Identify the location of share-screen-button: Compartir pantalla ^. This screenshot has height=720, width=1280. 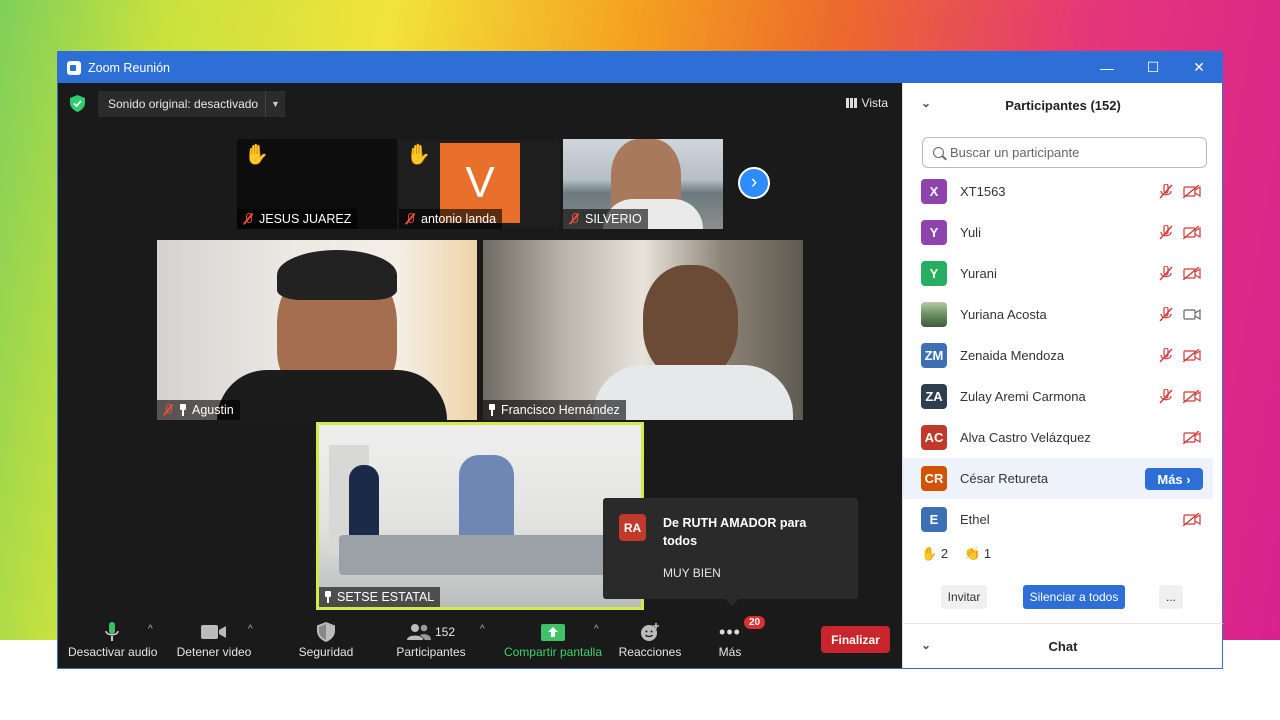
(553, 639).